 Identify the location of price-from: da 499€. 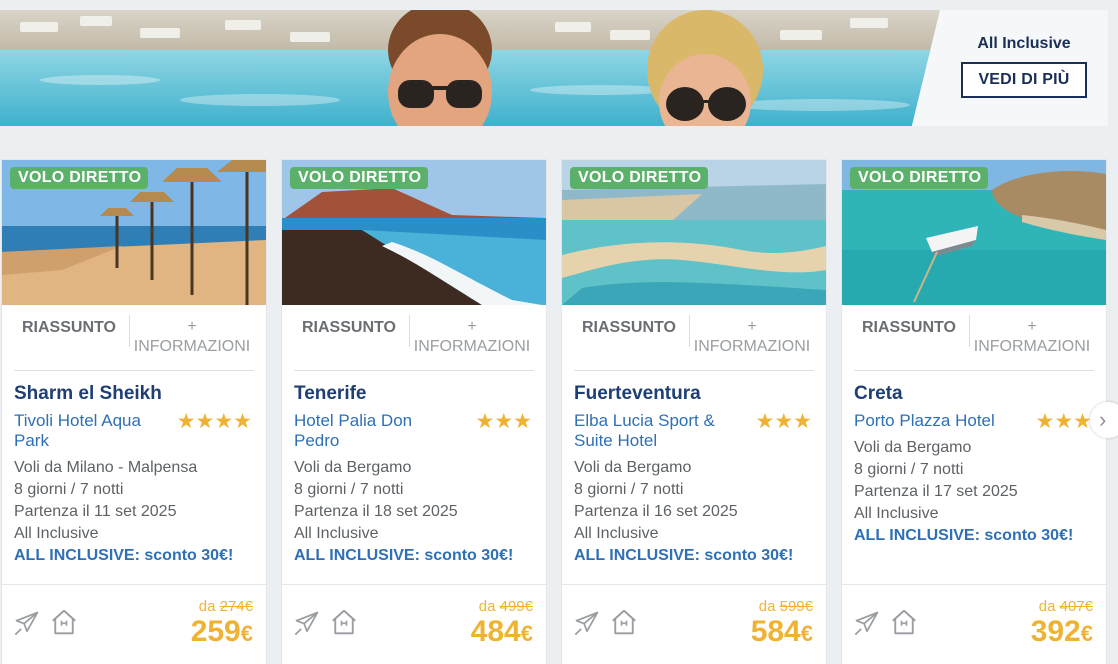
(506, 606).